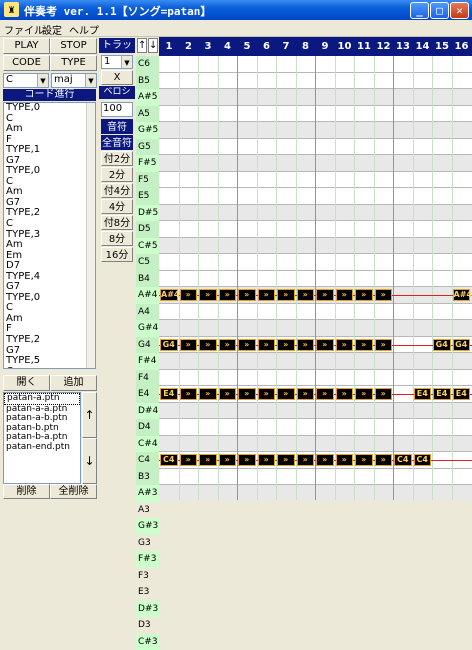 This screenshot has height=650, width=472. I want to click on note-length-button: 付8分, so click(117, 222).